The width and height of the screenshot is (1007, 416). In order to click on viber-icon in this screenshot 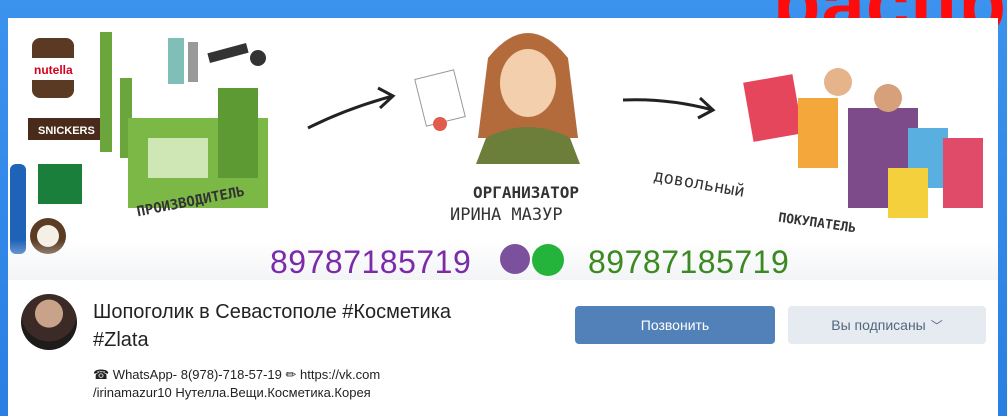, I will do `click(515, 259)`.